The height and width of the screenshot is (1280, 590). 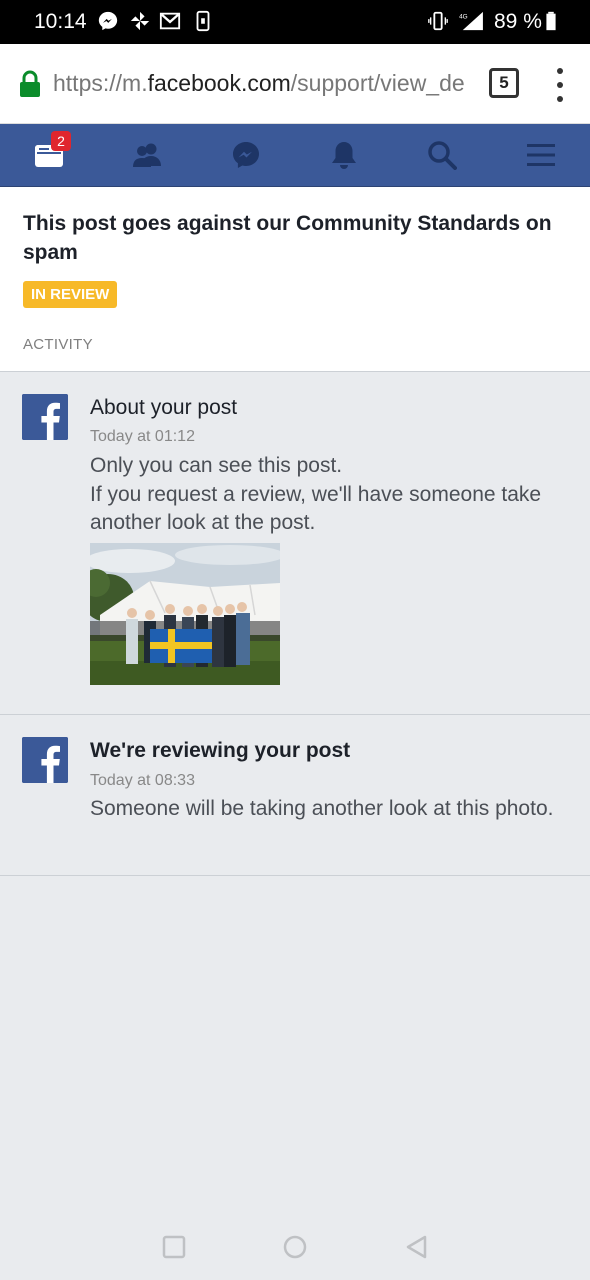 I want to click on search-icon, so click(x=442, y=155).